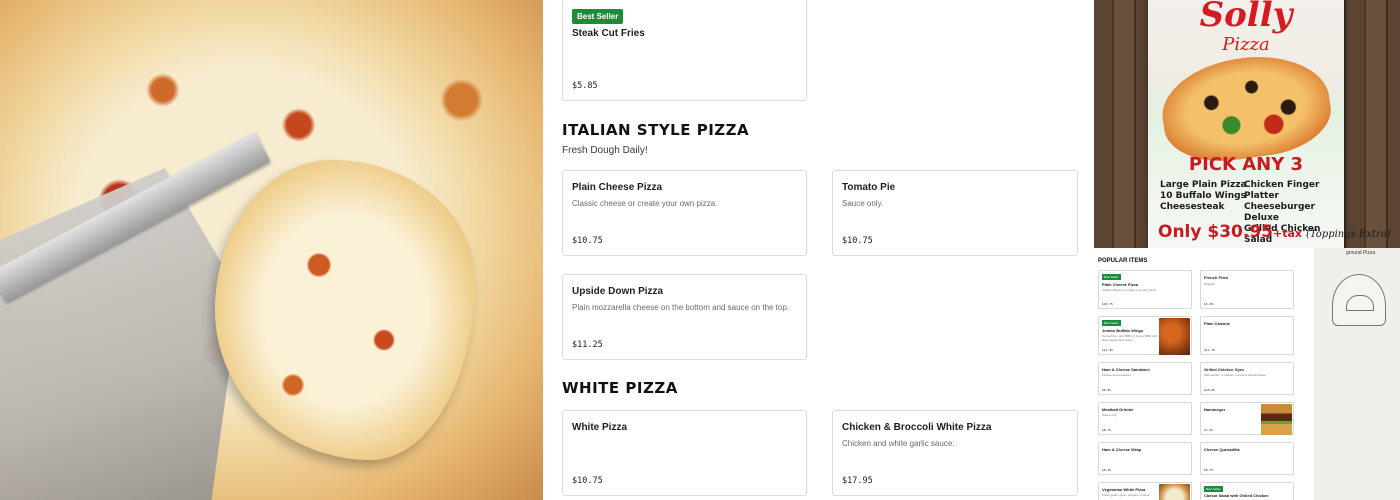 The image size is (1400, 500). Describe the element at coordinates (1361, 253) in the screenshot. I see `preview-brand-text: ground Pizza` at that location.